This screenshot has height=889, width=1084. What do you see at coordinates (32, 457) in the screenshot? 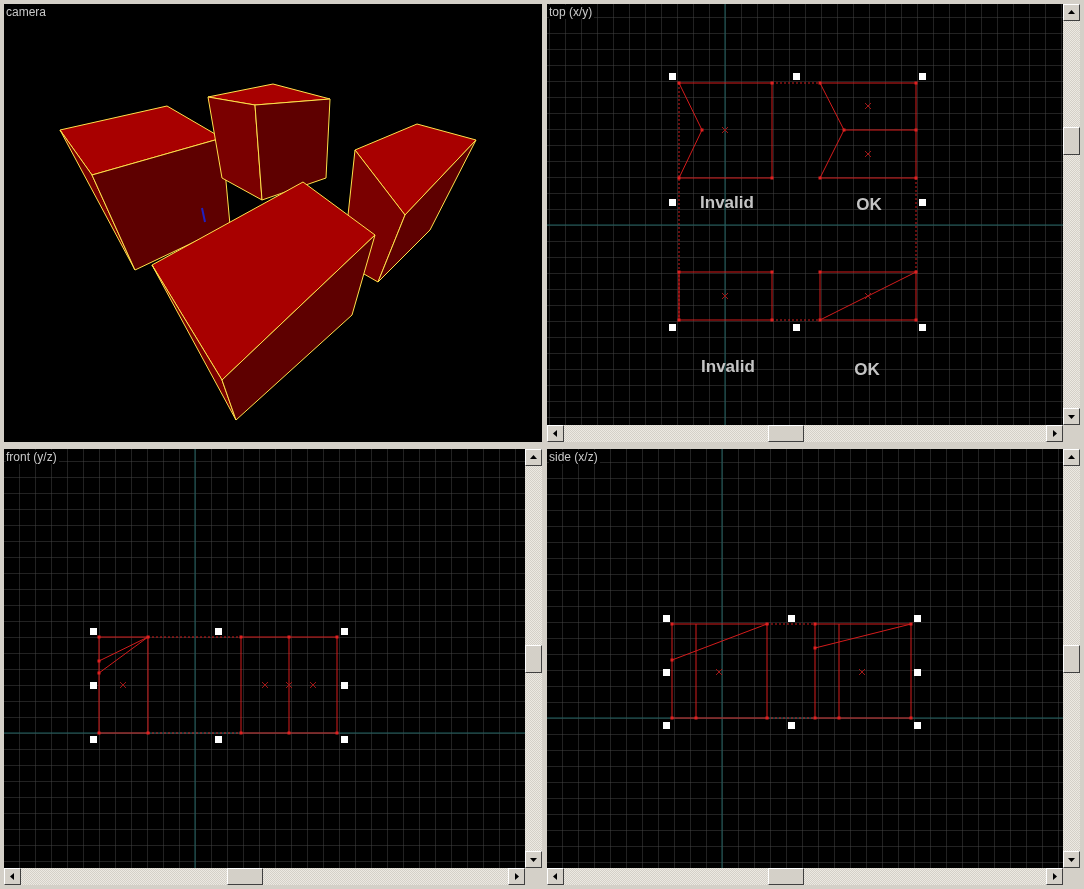
I see `viewport-label: front (y/z)` at bounding box center [32, 457].